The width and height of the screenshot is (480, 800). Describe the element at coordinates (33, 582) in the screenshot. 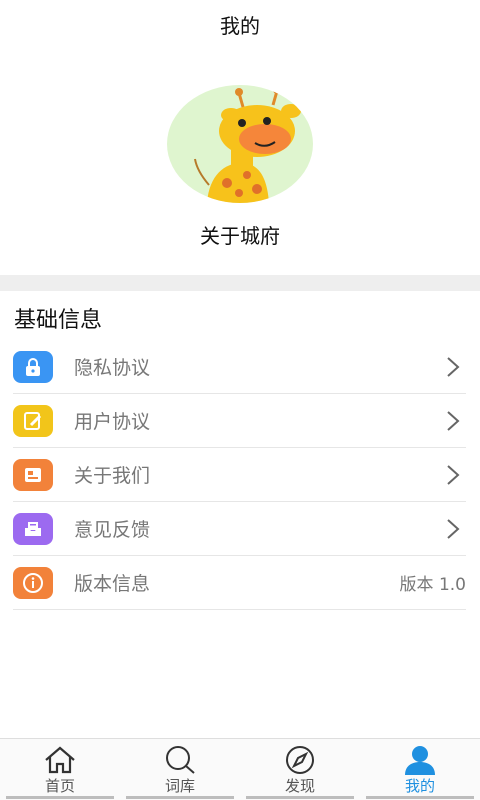

I see `info-icon` at that location.